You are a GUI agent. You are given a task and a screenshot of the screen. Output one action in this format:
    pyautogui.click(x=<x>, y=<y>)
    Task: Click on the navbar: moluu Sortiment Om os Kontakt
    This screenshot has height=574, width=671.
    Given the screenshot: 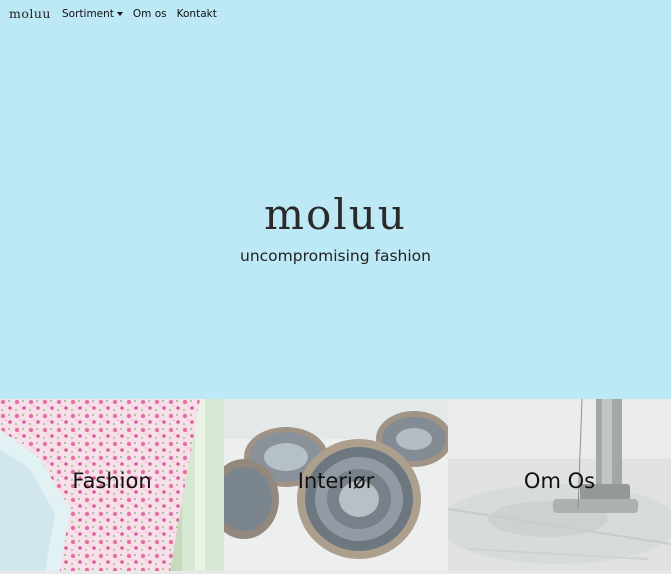 What is the action you would take?
    pyautogui.click(x=335, y=15)
    